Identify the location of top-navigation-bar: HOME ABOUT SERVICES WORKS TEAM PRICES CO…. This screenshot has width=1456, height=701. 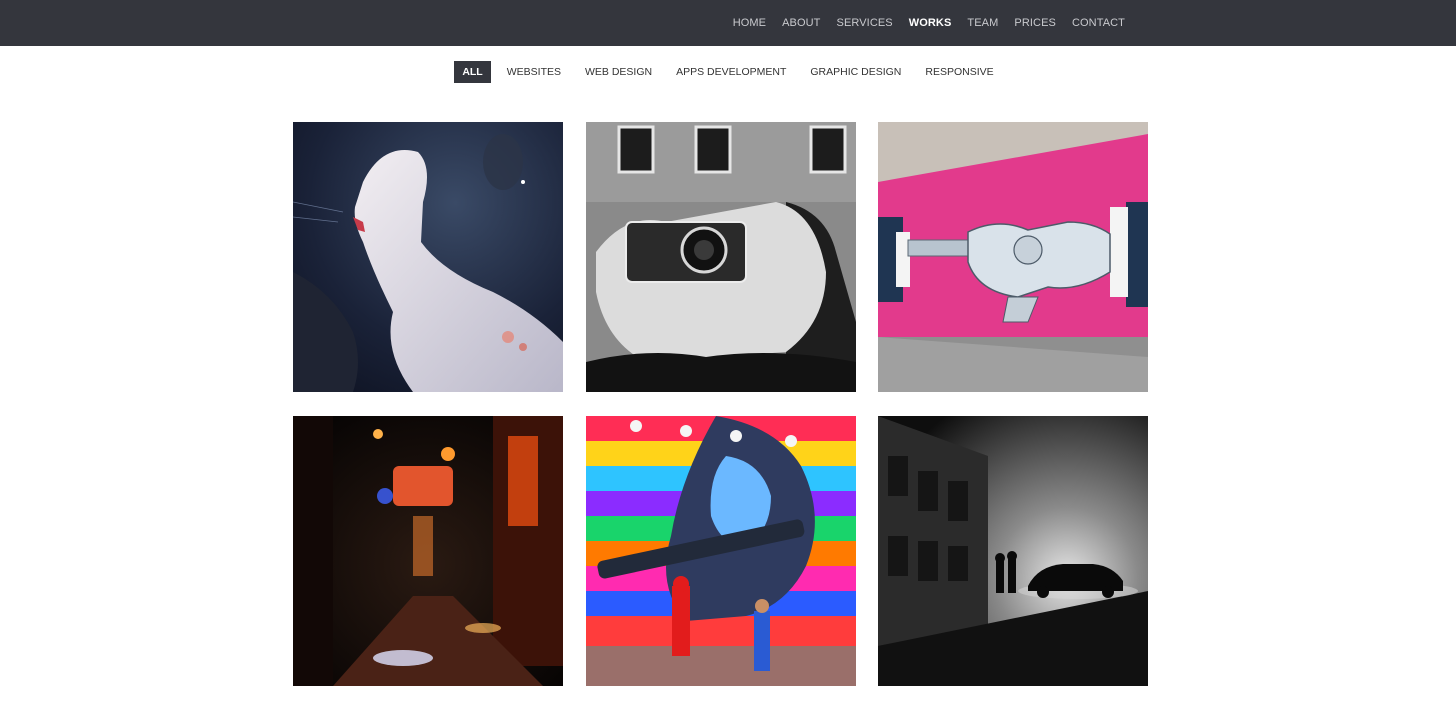
(728, 23).